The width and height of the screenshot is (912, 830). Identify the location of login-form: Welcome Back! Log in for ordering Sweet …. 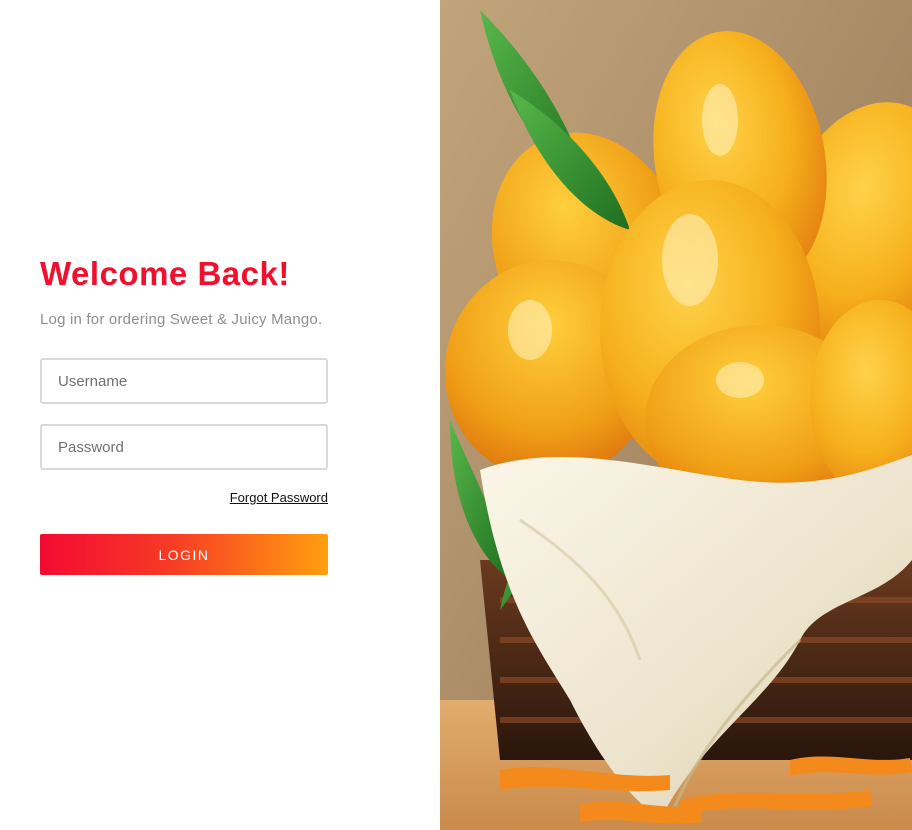
(184, 415).